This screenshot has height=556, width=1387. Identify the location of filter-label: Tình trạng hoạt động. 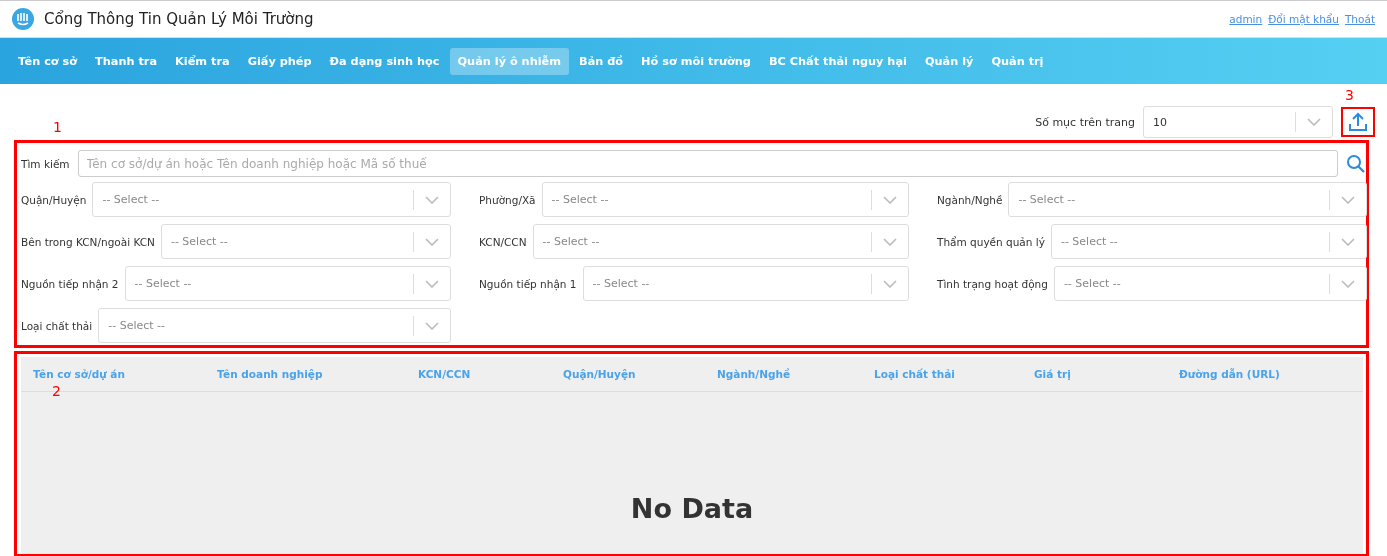
(992, 283).